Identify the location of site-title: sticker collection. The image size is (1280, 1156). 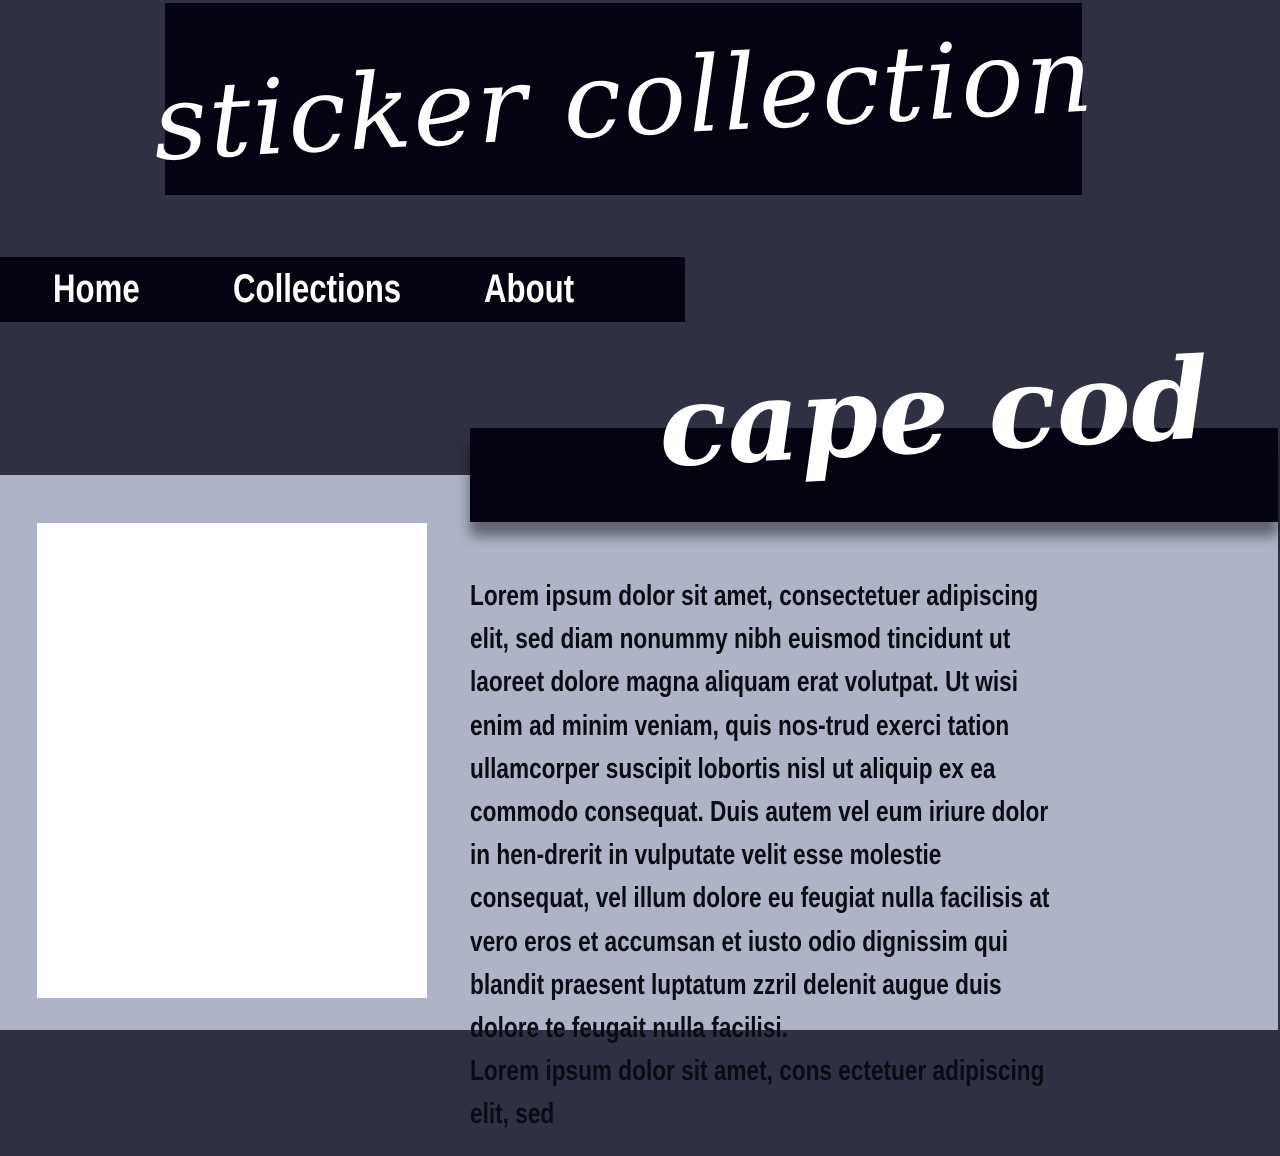
(623, 99).